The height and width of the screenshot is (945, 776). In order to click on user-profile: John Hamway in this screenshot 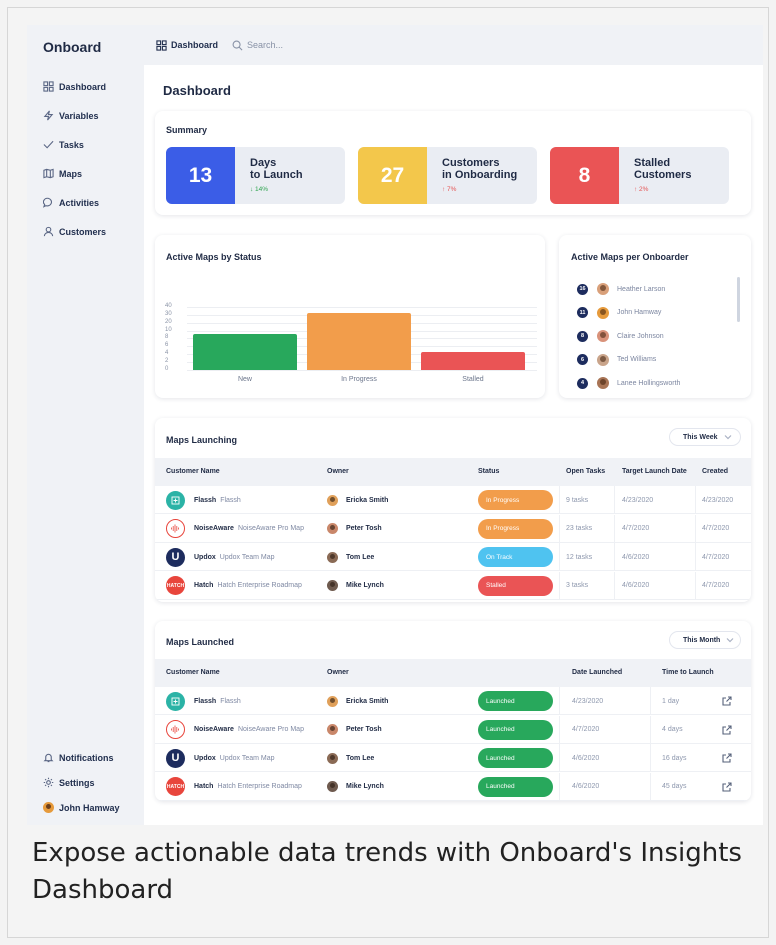, I will do `click(81, 807)`.